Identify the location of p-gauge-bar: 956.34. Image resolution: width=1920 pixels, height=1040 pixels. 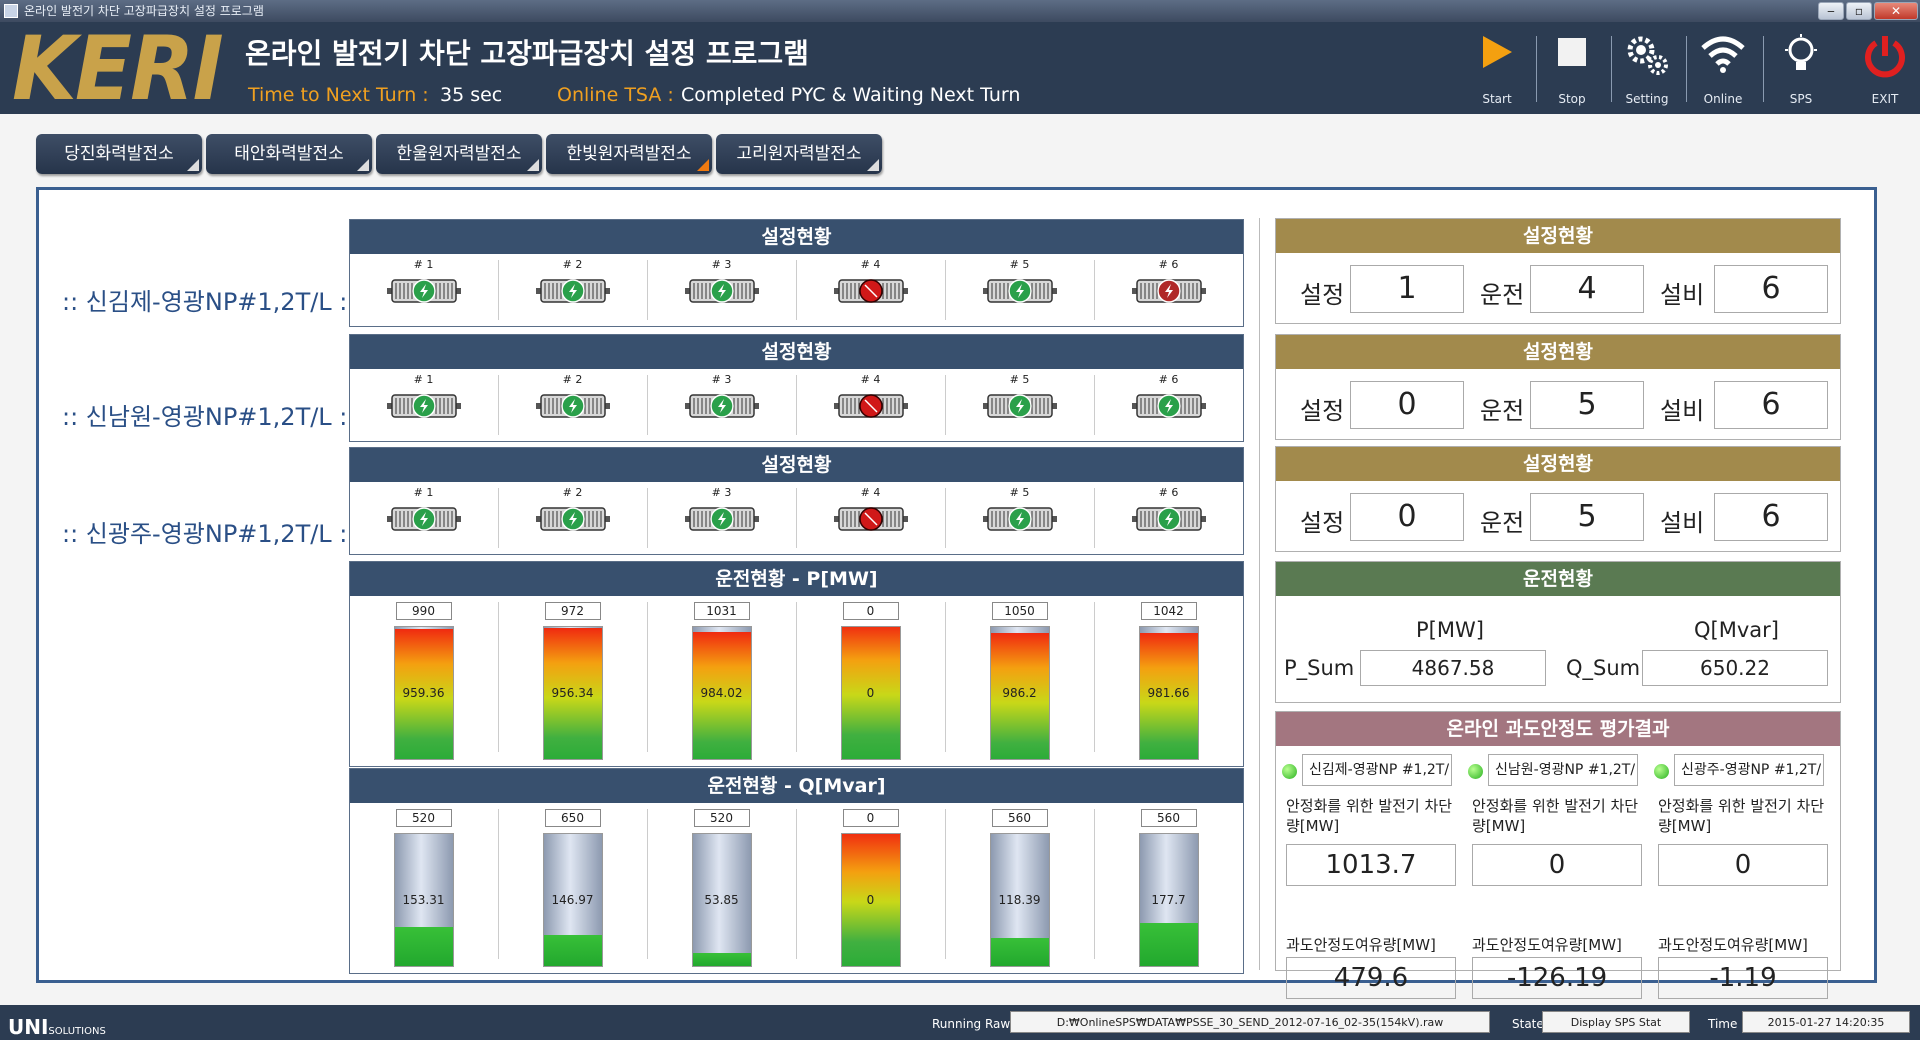
(572, 693).